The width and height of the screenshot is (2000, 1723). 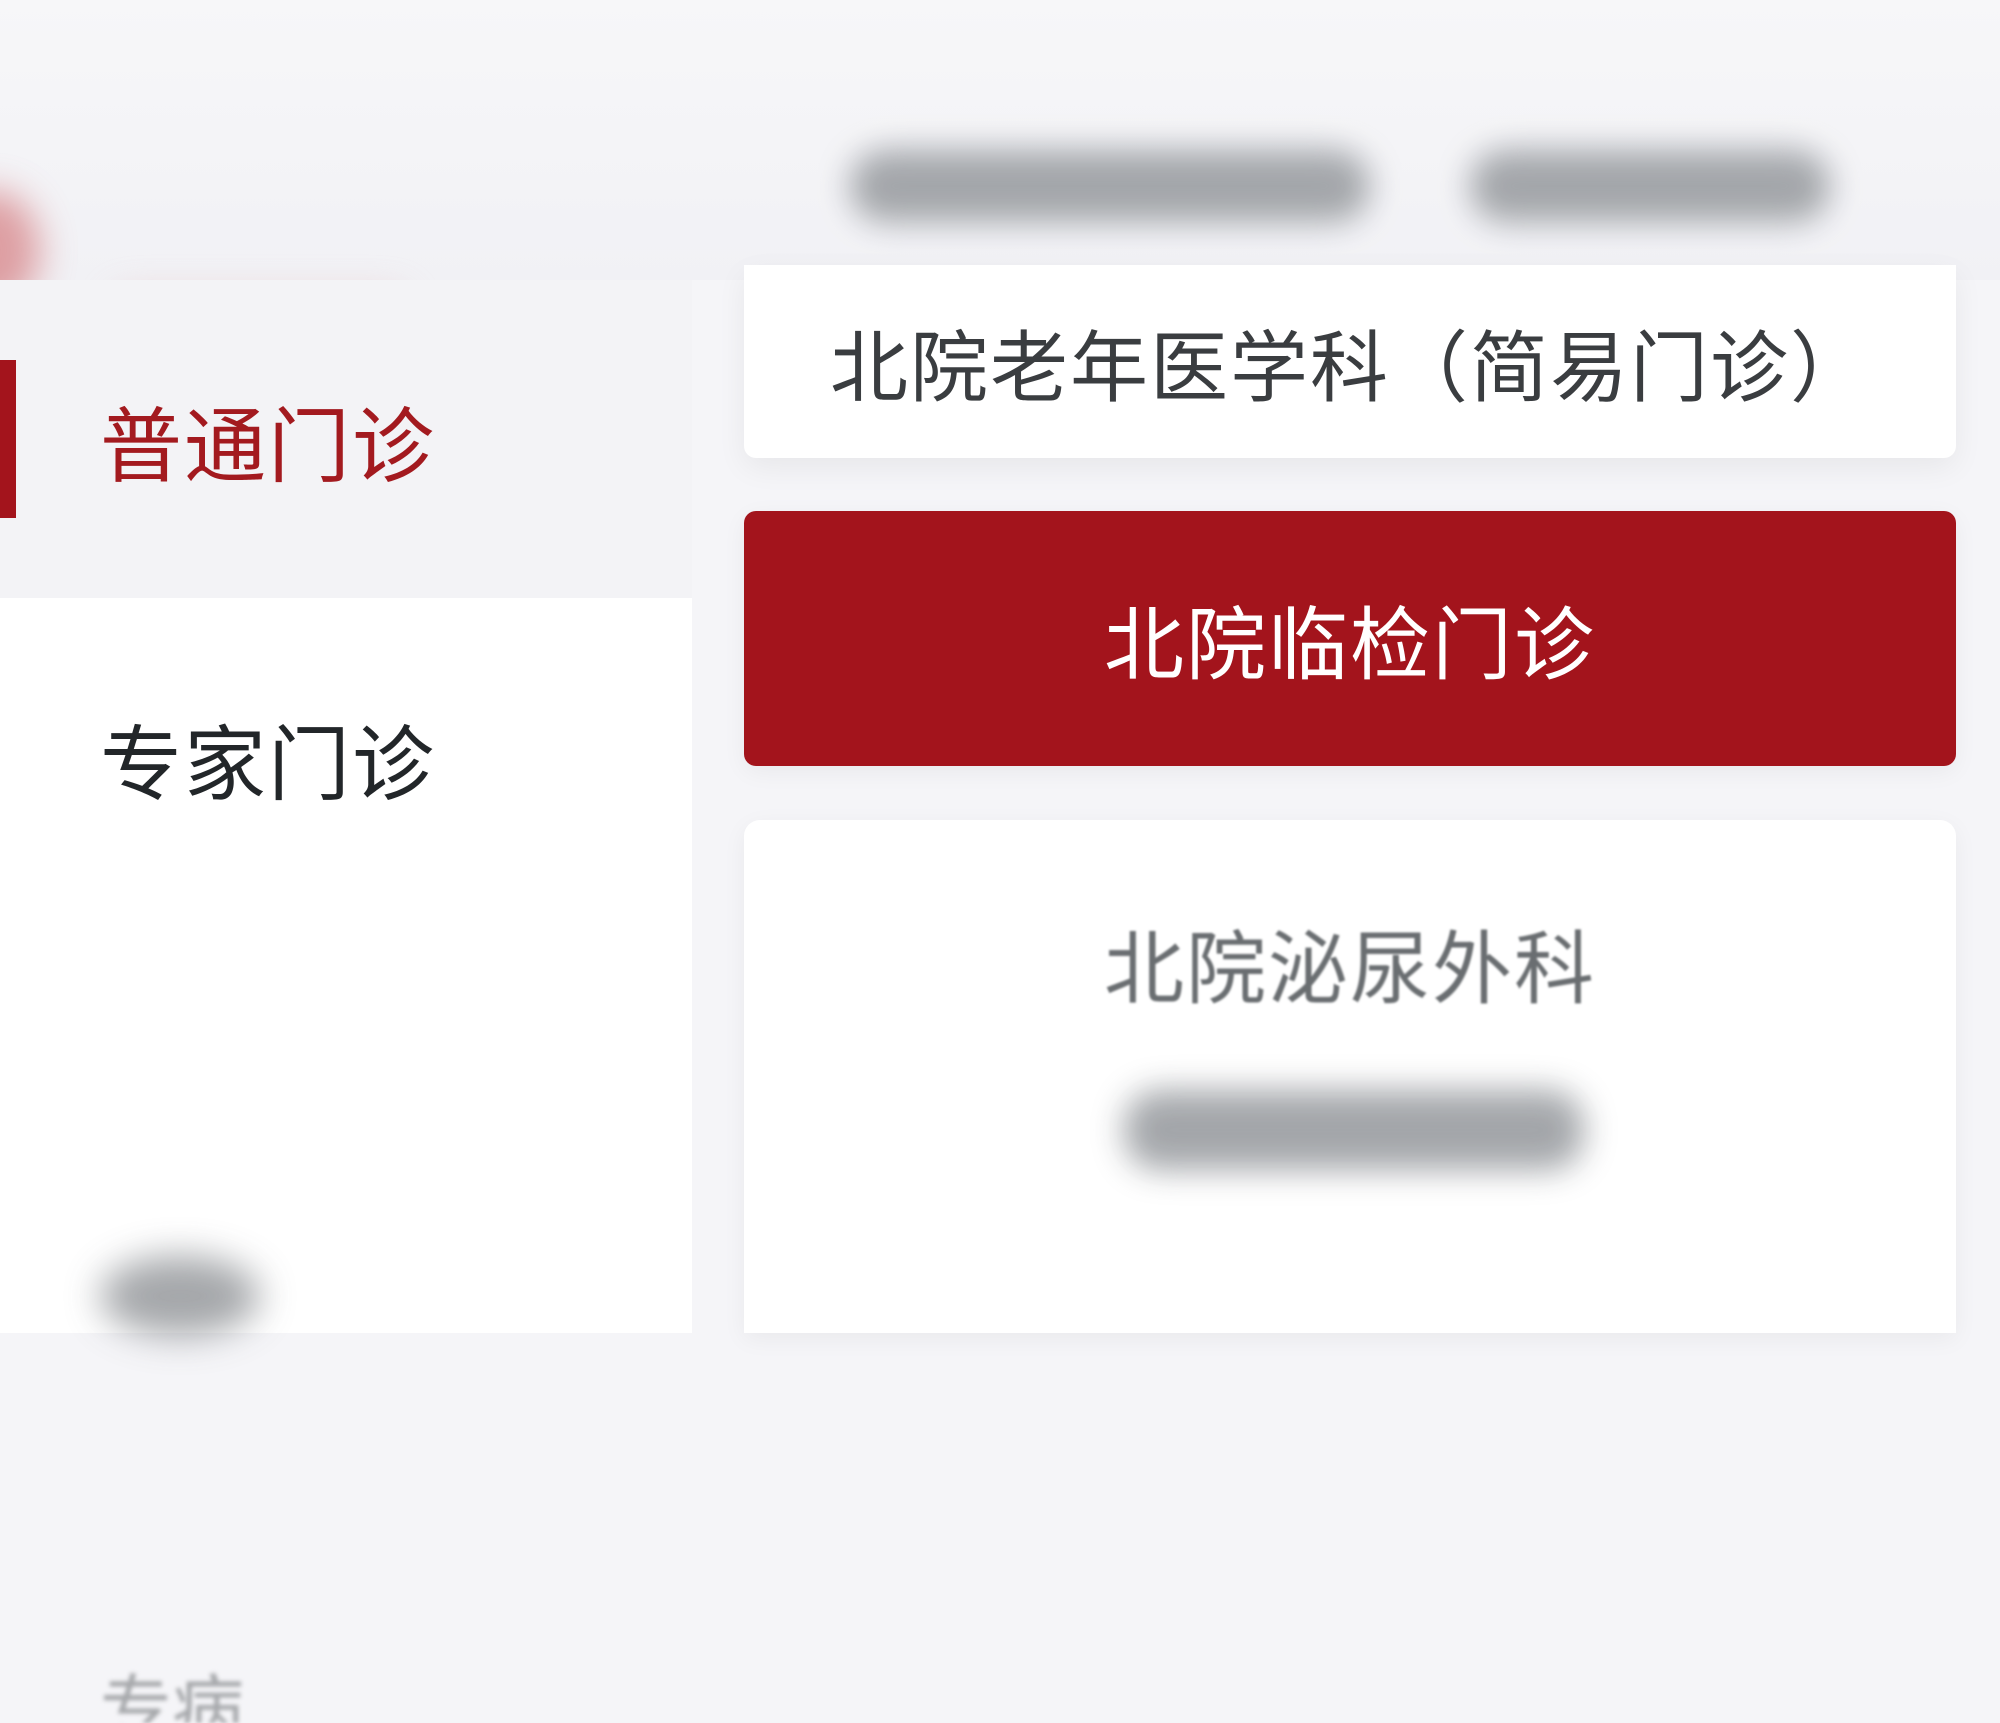 What do you see at coordinates (1349, 368) in the screenshot?
I see `department-label: 北院老年医学科（简易门诊）` at bounding box center [1349, 368].